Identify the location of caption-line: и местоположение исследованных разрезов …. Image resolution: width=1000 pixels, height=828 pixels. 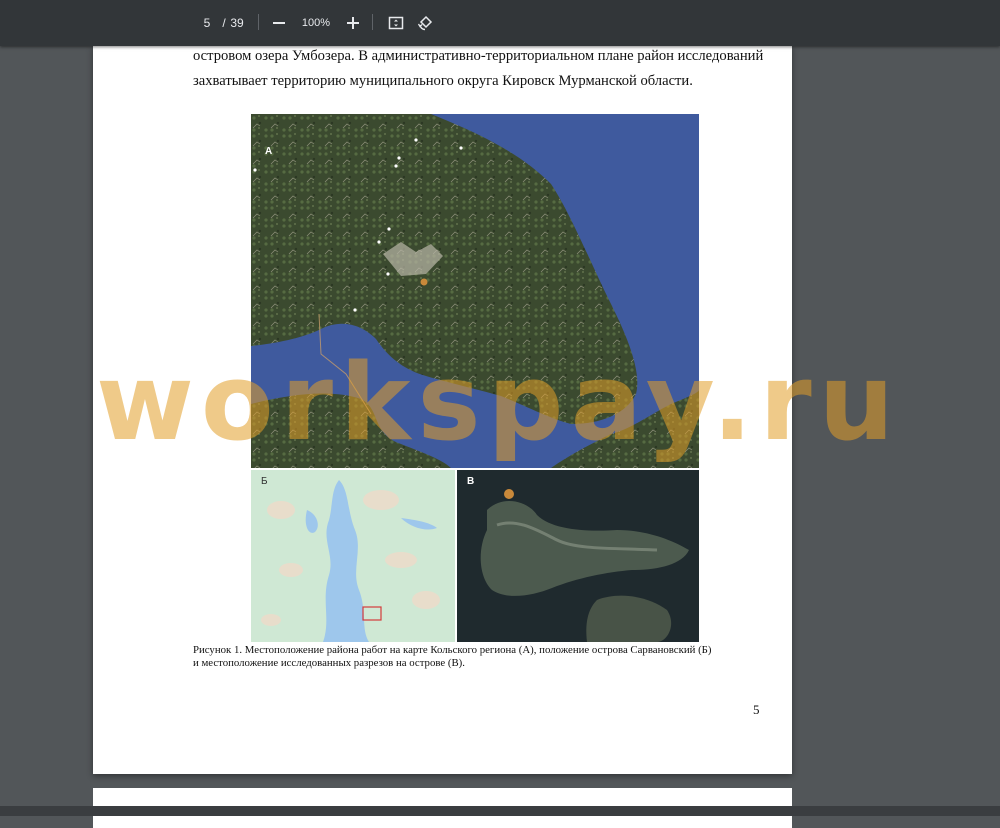
(329, 663).